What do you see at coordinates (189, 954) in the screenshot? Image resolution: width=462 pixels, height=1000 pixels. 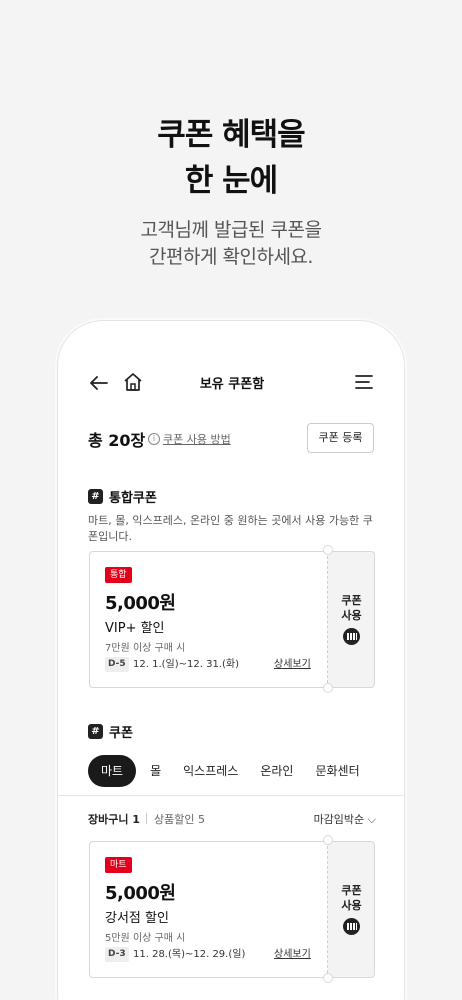 I see `coupon-period: 11. 28.(목)~12. 29.(일)` at bounding box center [189, 954].